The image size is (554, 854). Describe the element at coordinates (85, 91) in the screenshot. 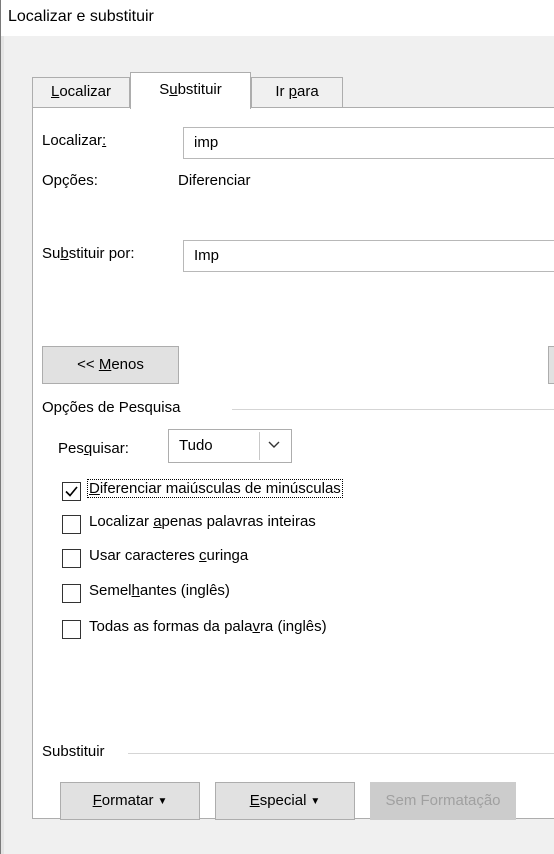

I see `tab-label-part: ocalizar` at that location.